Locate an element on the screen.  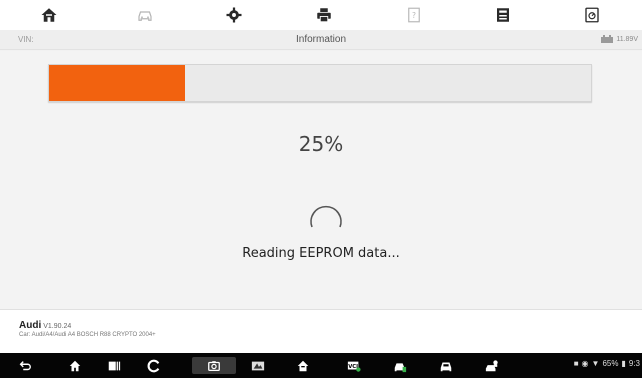
progress-bar is located at coordinates (320, 83).